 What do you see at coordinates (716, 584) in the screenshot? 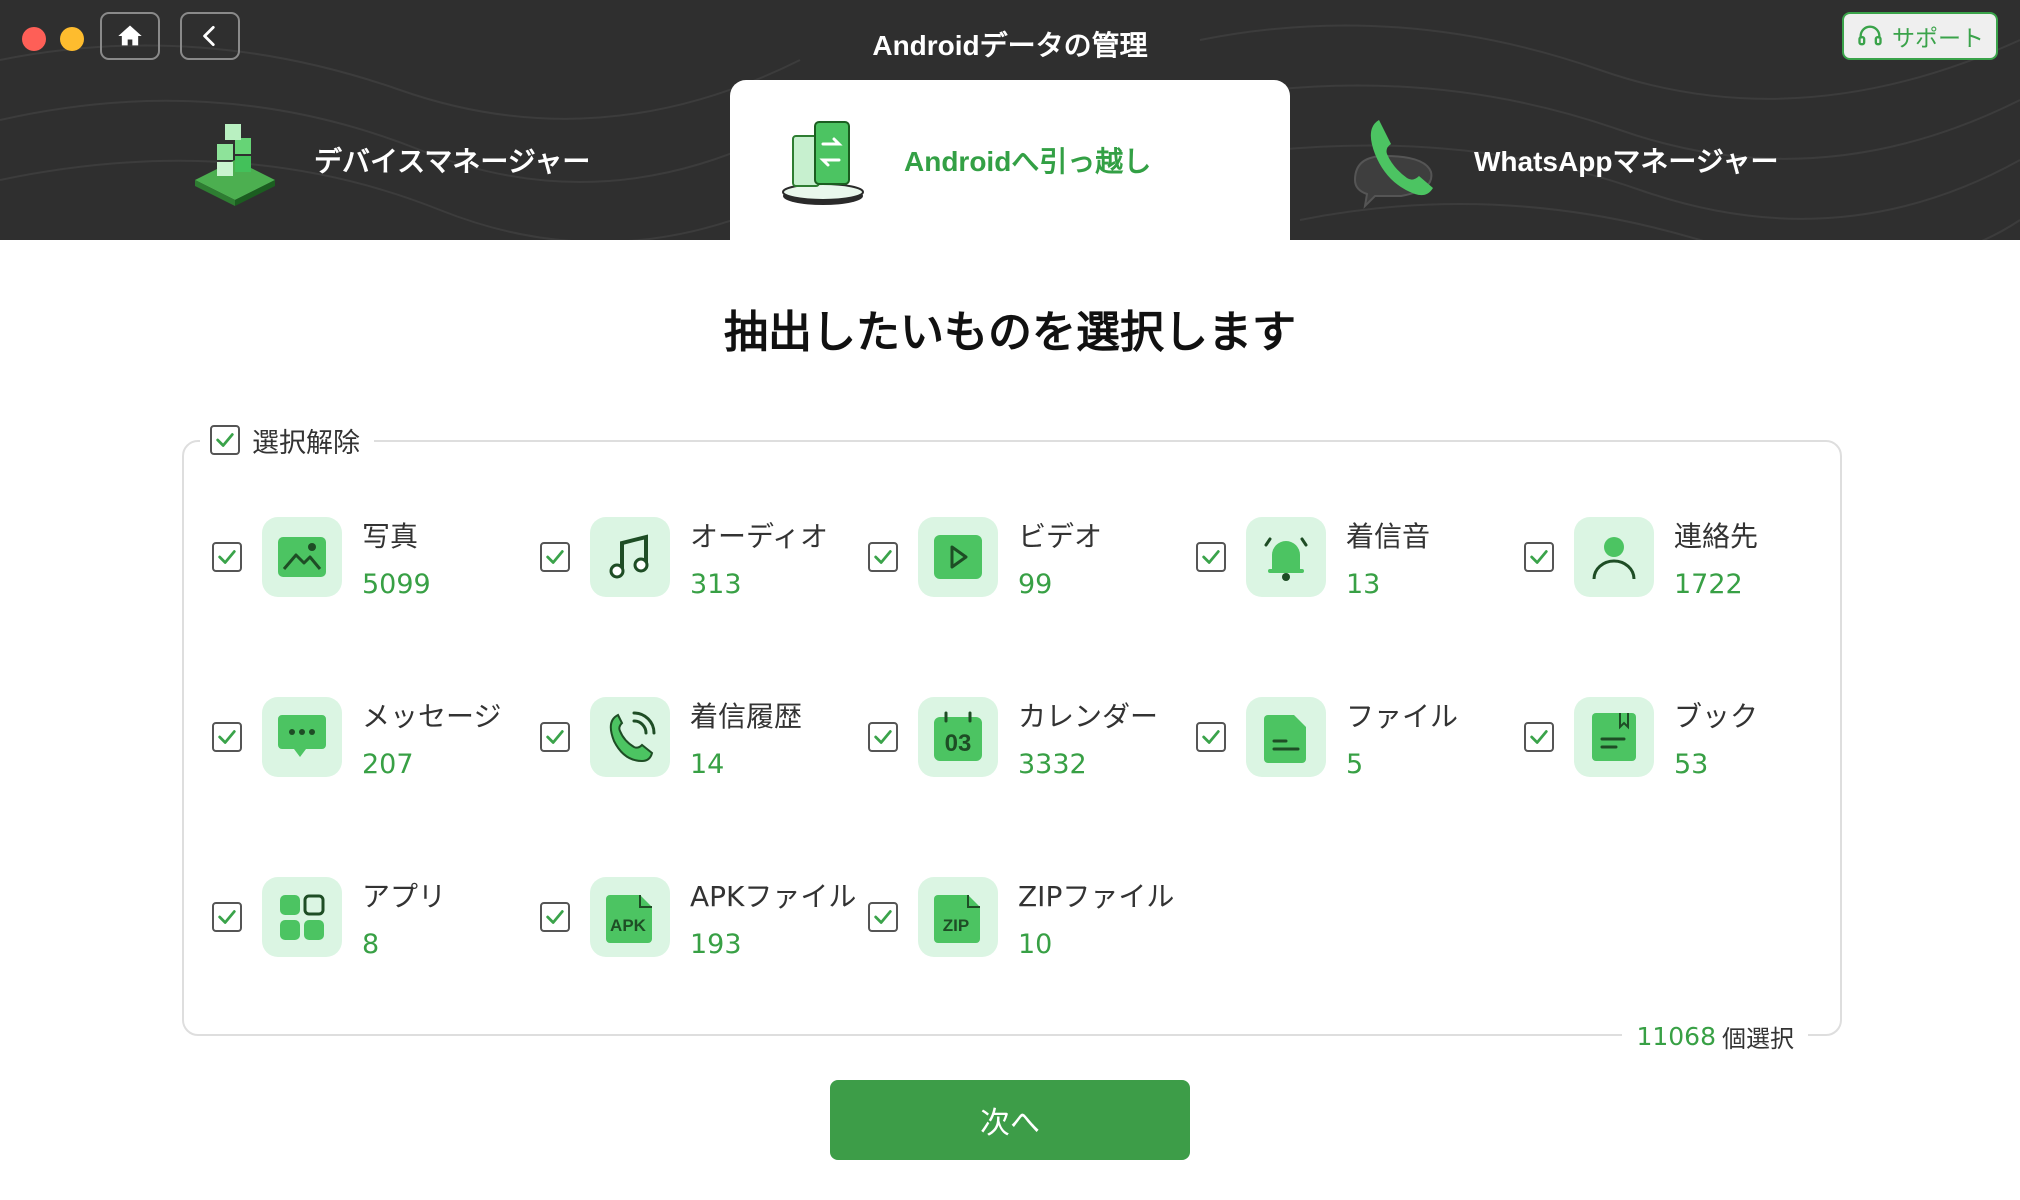
I see `item-count: 313` at bounding box center [716, 584].